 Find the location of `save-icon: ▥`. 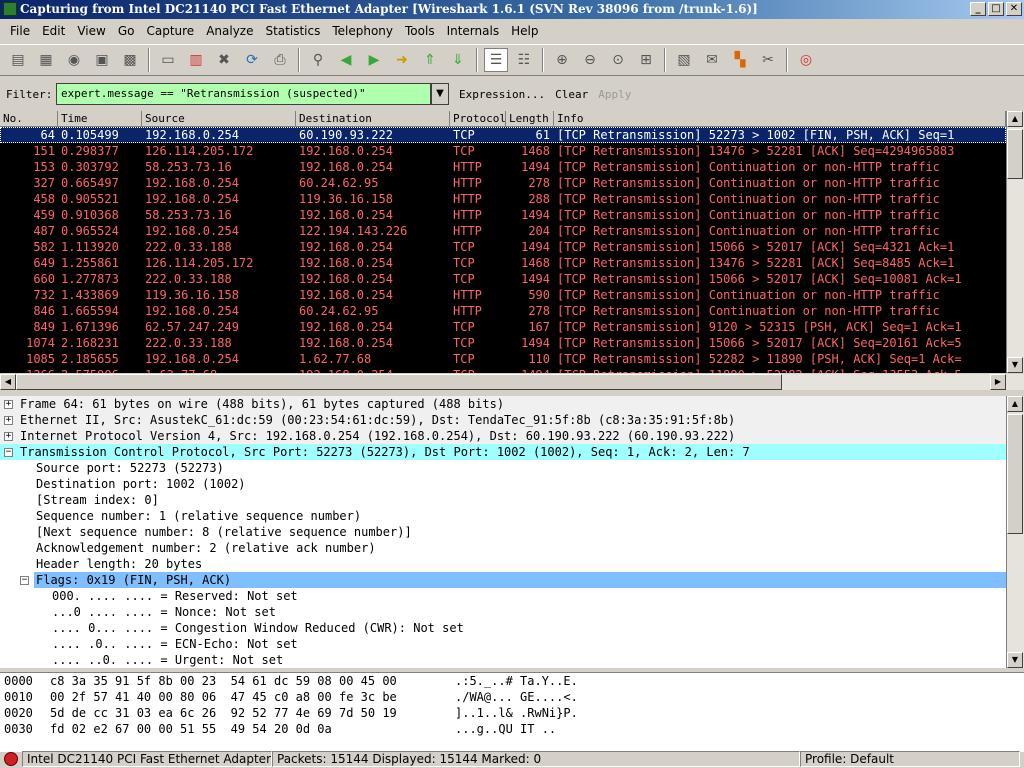

save-icon: ▥ is located at coordinates (196, 60).